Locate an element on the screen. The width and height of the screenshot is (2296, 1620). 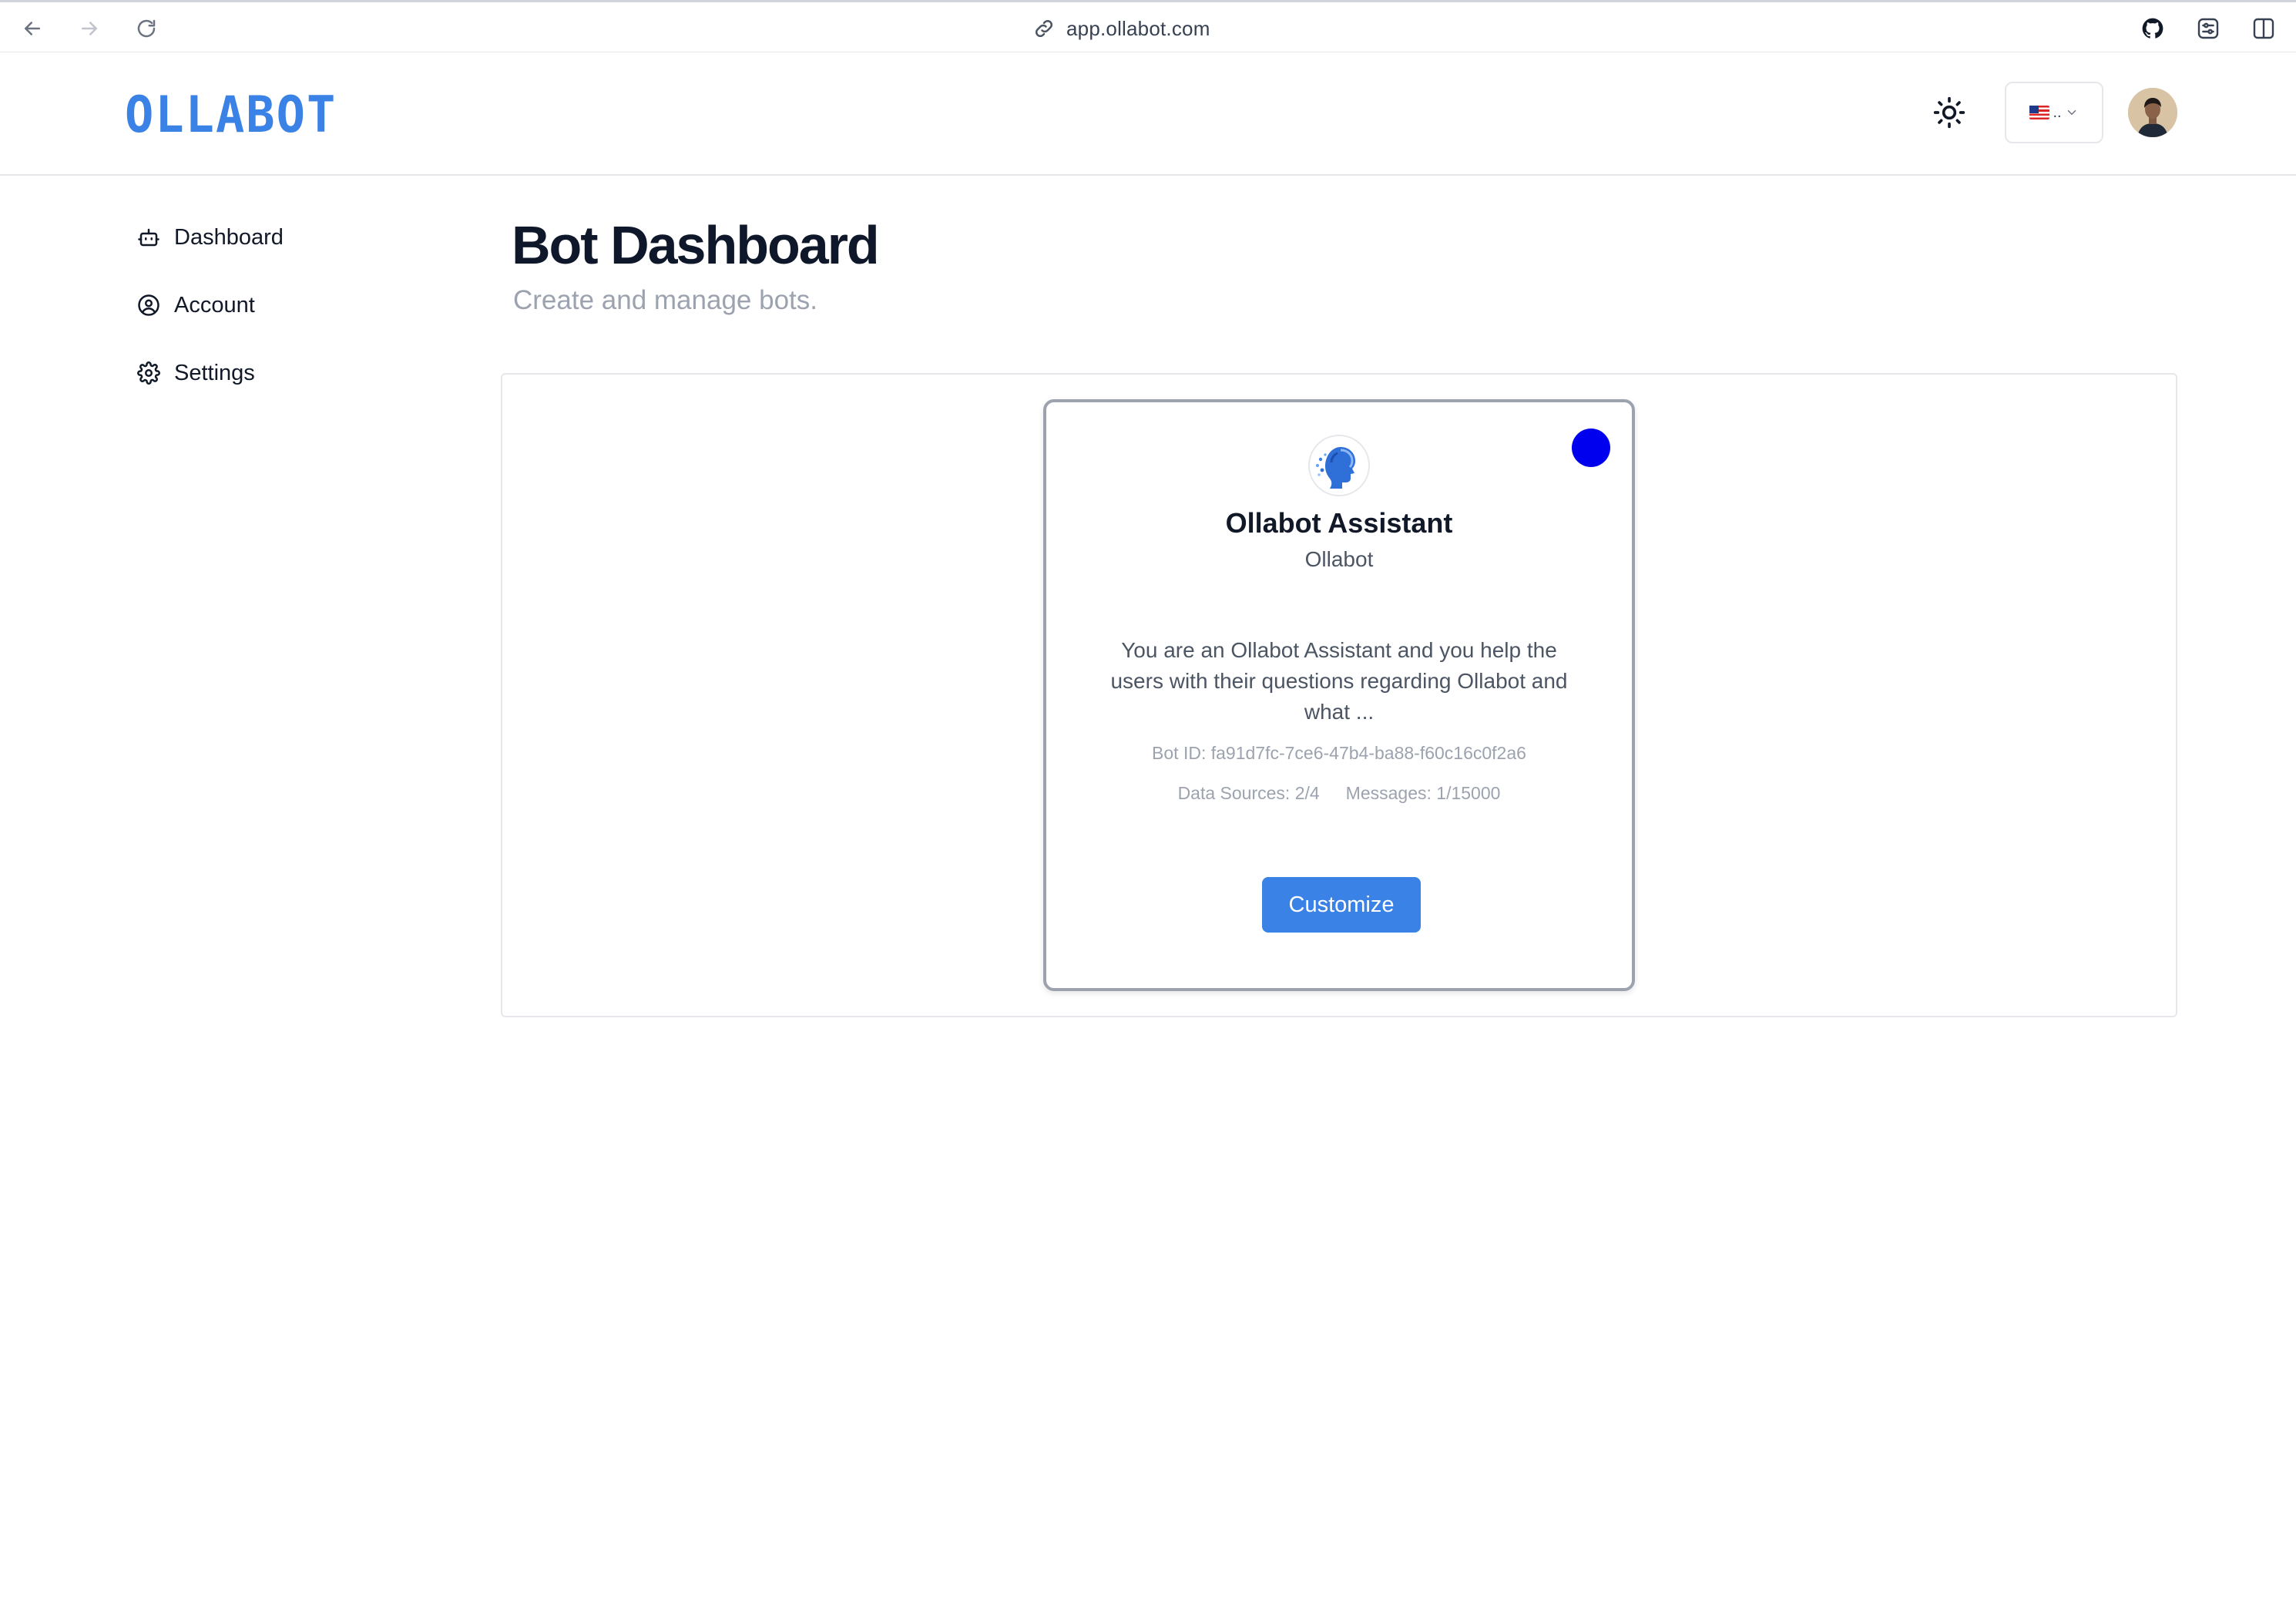
sidebar-item-account: Account is located at coordinates (291, 305).